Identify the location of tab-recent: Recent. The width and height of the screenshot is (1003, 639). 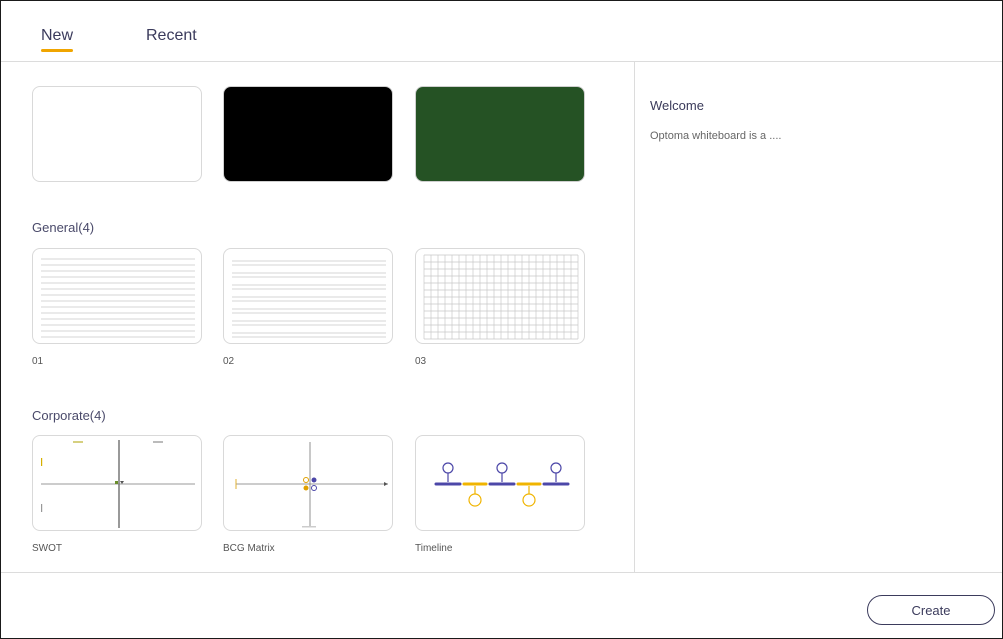
(171, 36).